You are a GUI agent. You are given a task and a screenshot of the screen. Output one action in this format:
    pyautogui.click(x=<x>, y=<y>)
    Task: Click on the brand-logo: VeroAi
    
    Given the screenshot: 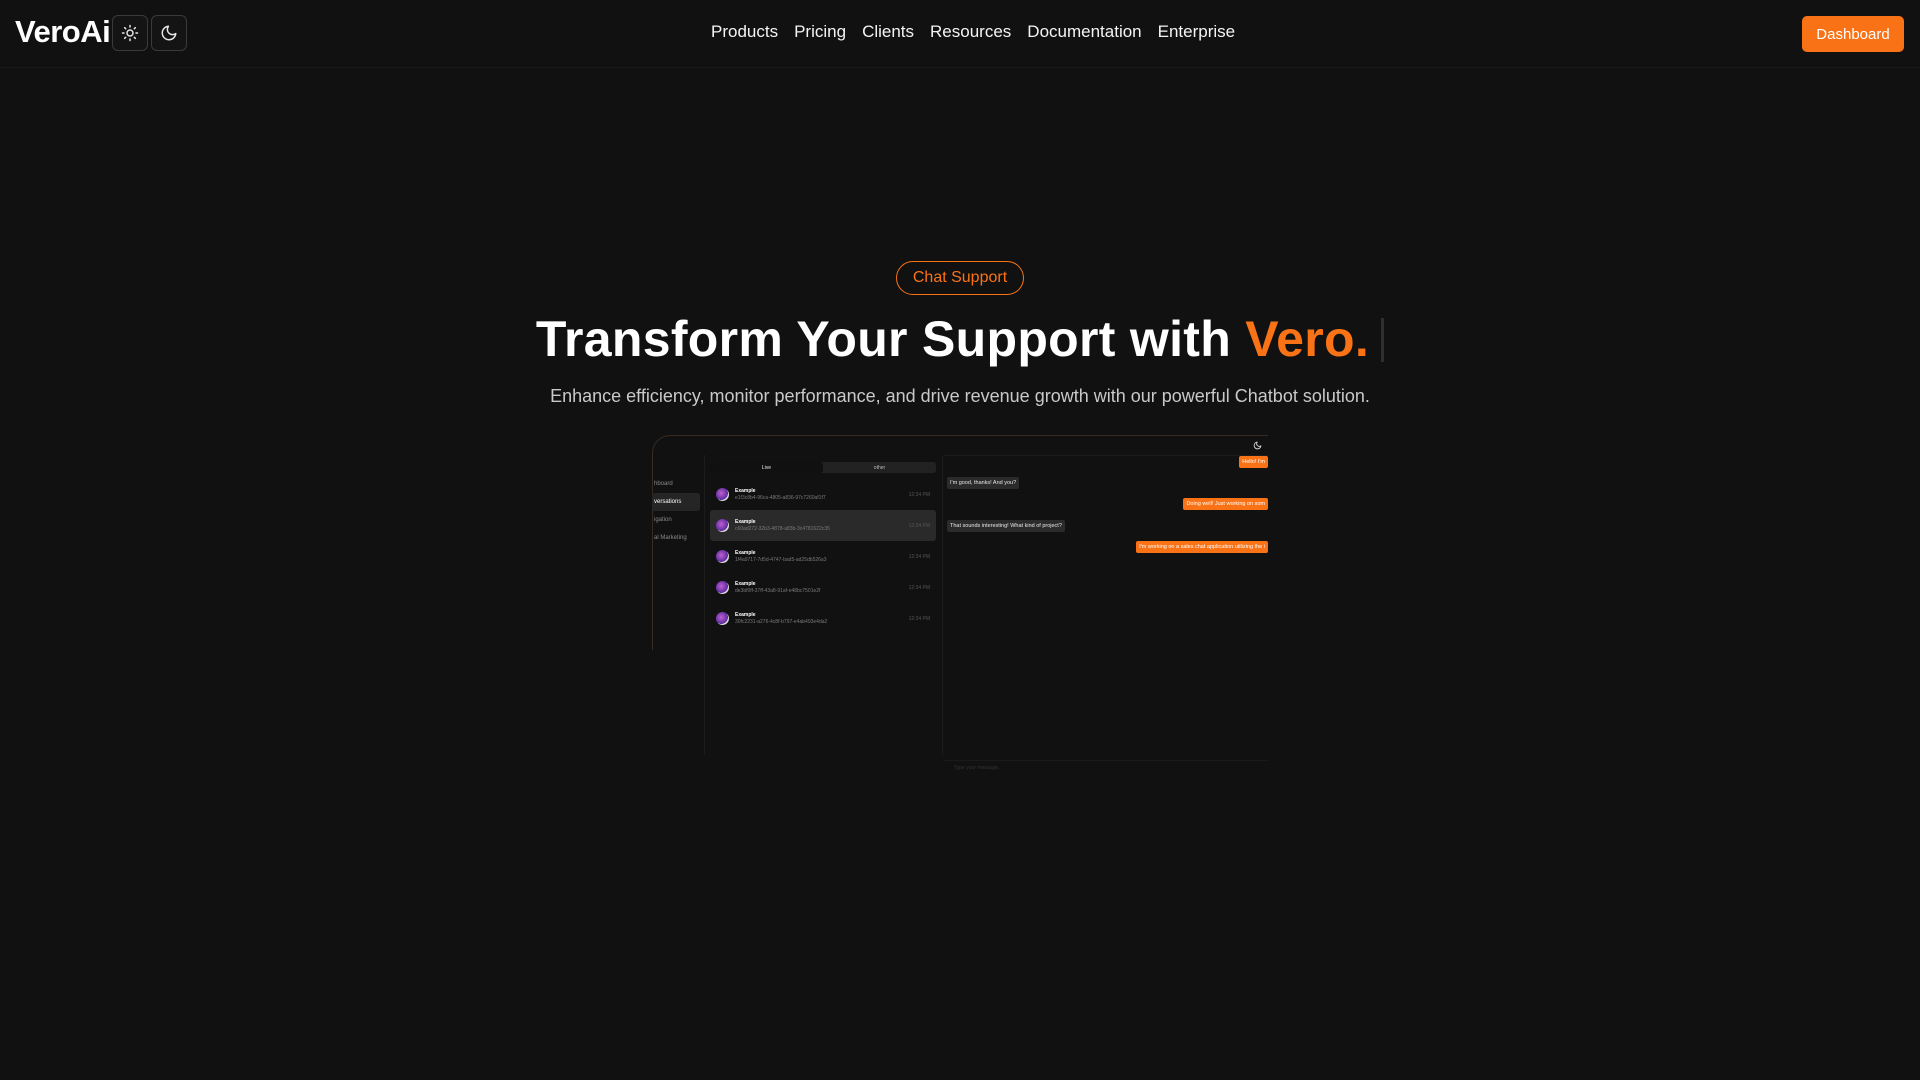 What is the action you would take?
    pyautogui.click(x=63, y=32)
    